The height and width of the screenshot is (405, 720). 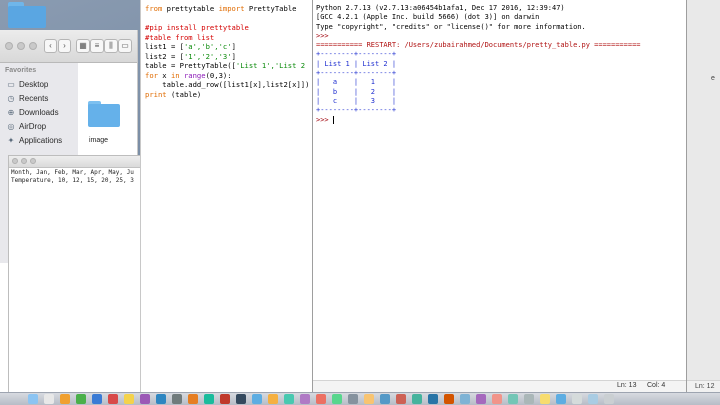 I want to click on appstore-dock-icon, so click(x=161, y=399).